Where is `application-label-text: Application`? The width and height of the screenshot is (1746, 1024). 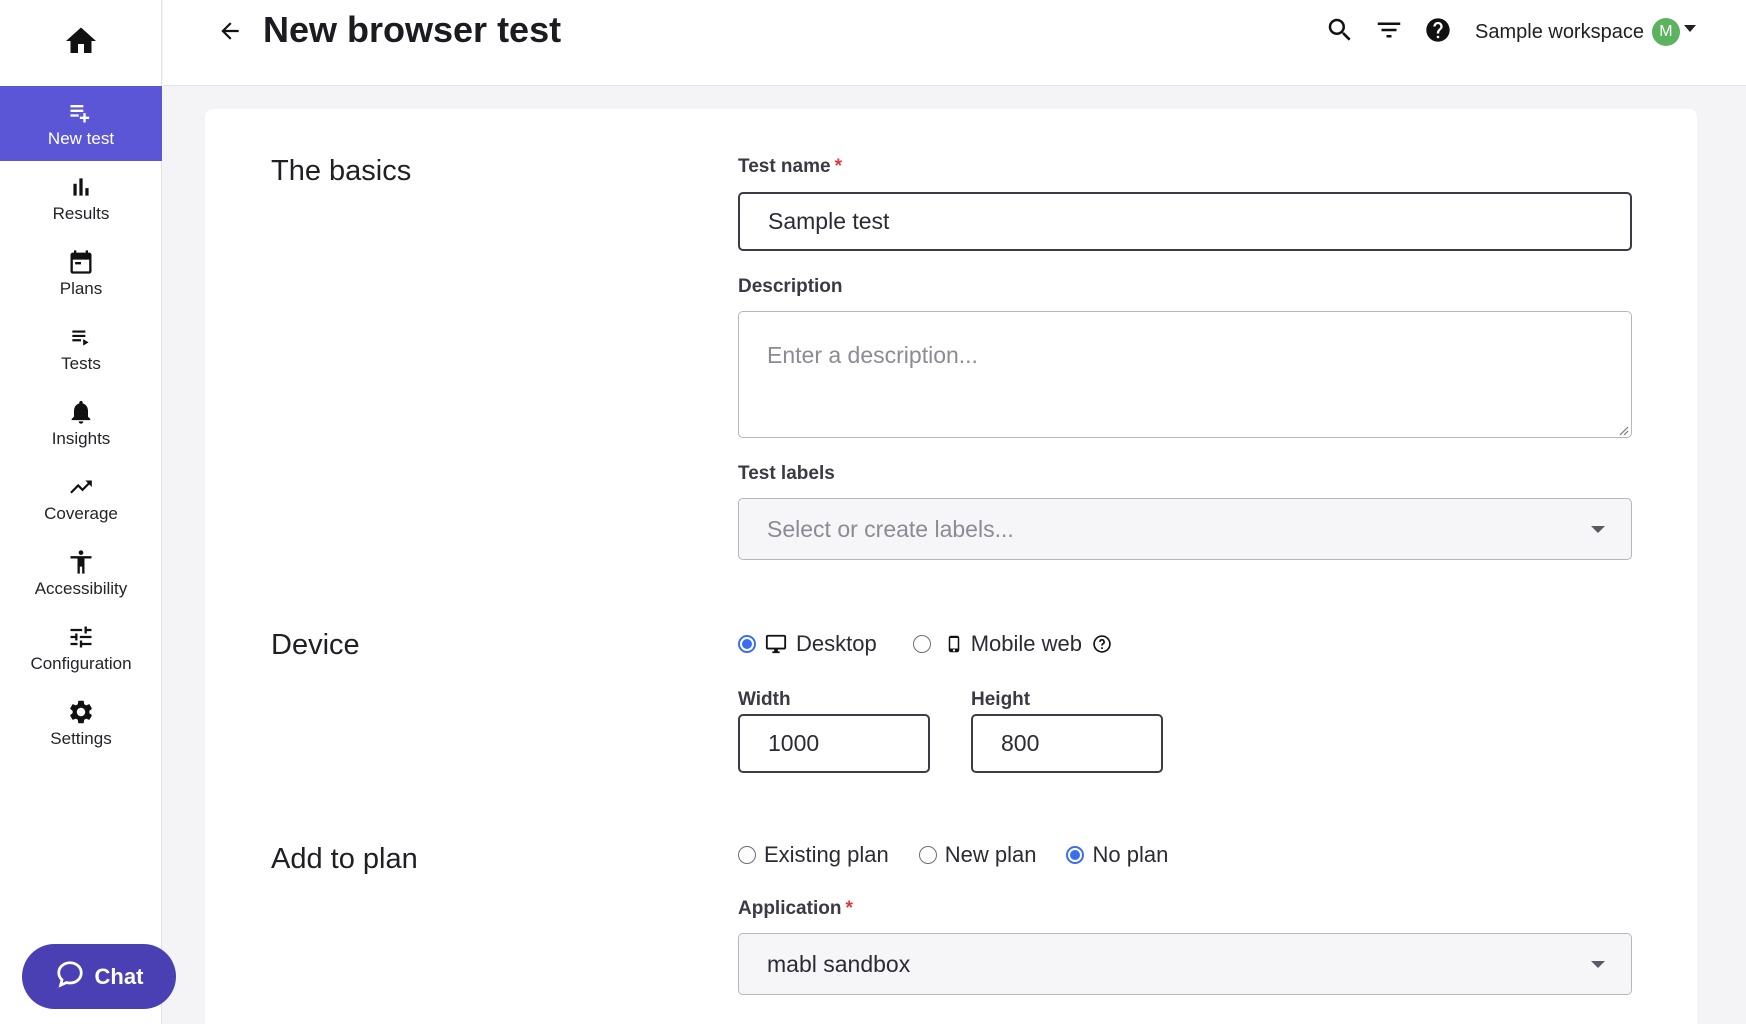 application-label-text: Application is located at coordinates (790, 908).